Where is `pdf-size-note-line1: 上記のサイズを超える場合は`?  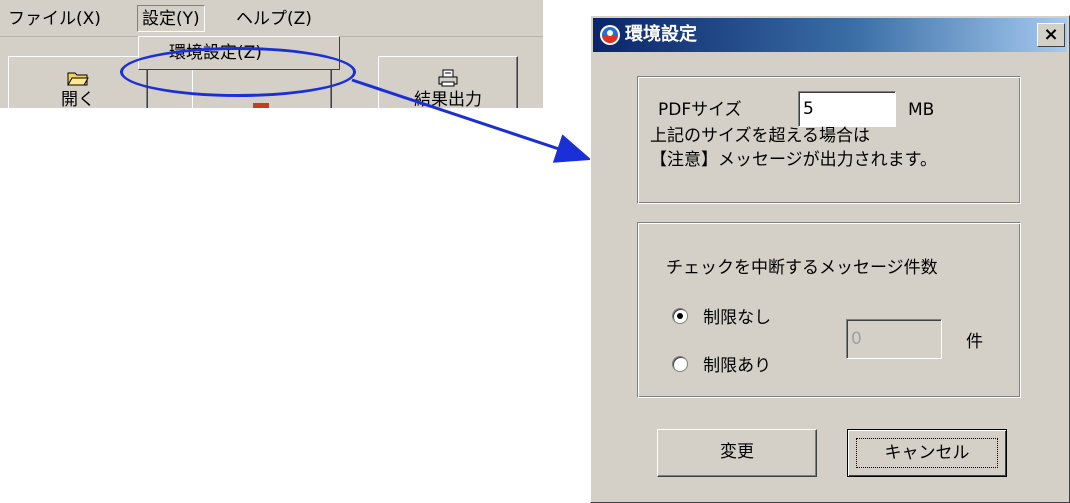
pdf-size-note-line1: 上記のサイズを超える場合は is located at coordinates (760, 136).